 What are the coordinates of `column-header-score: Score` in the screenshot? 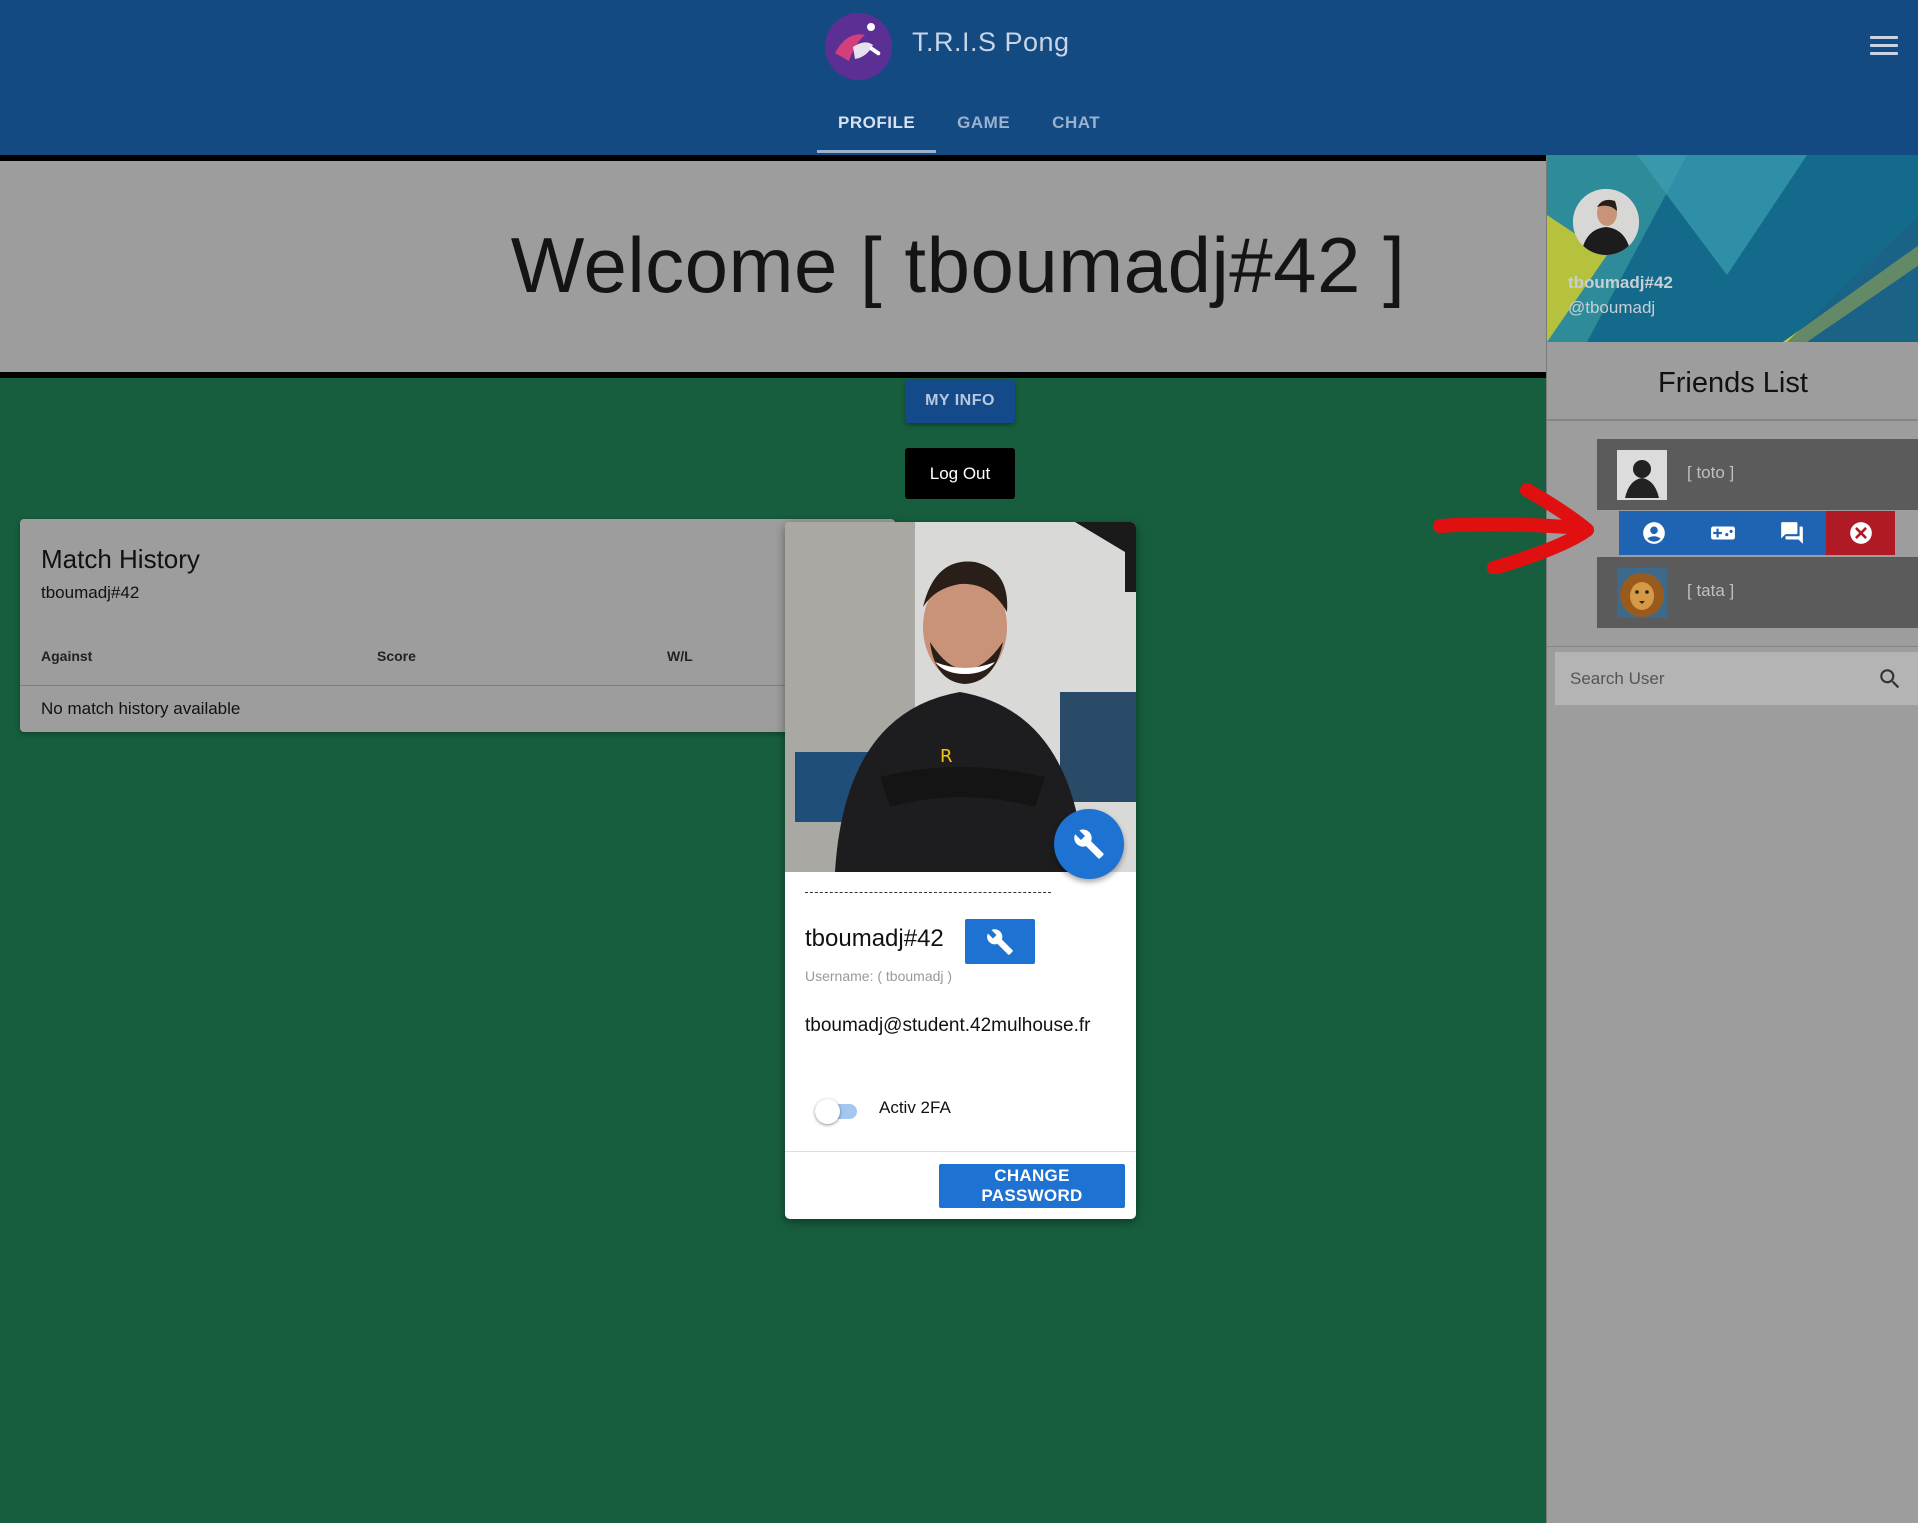 It's located at (396, 656).